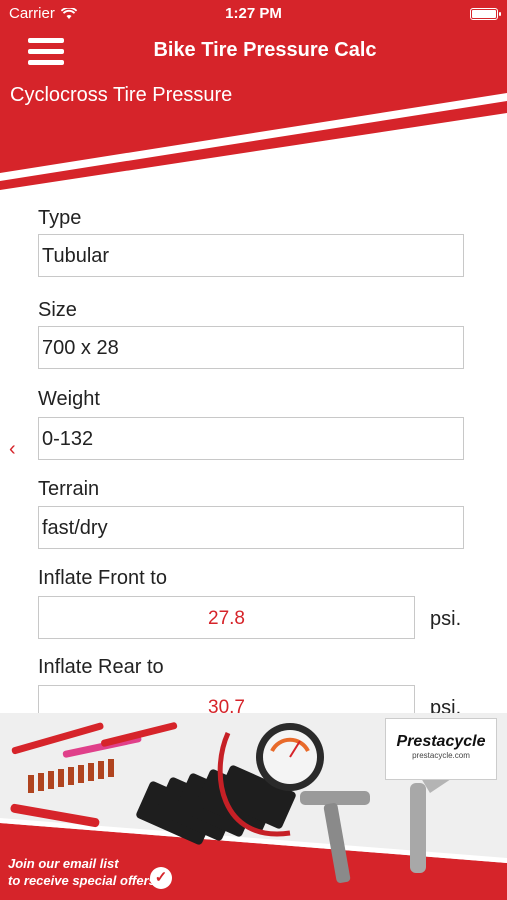  I want to click on inflate-front-value: 27.8, so click(226, 617).